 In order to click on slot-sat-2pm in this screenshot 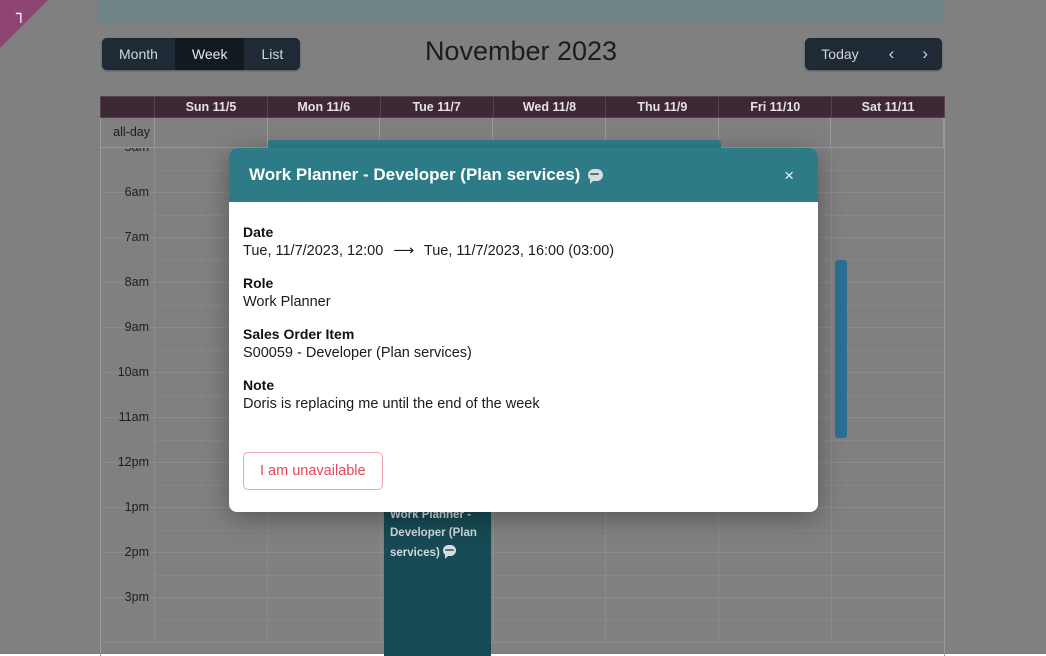, I will do `click(888, 575)`.